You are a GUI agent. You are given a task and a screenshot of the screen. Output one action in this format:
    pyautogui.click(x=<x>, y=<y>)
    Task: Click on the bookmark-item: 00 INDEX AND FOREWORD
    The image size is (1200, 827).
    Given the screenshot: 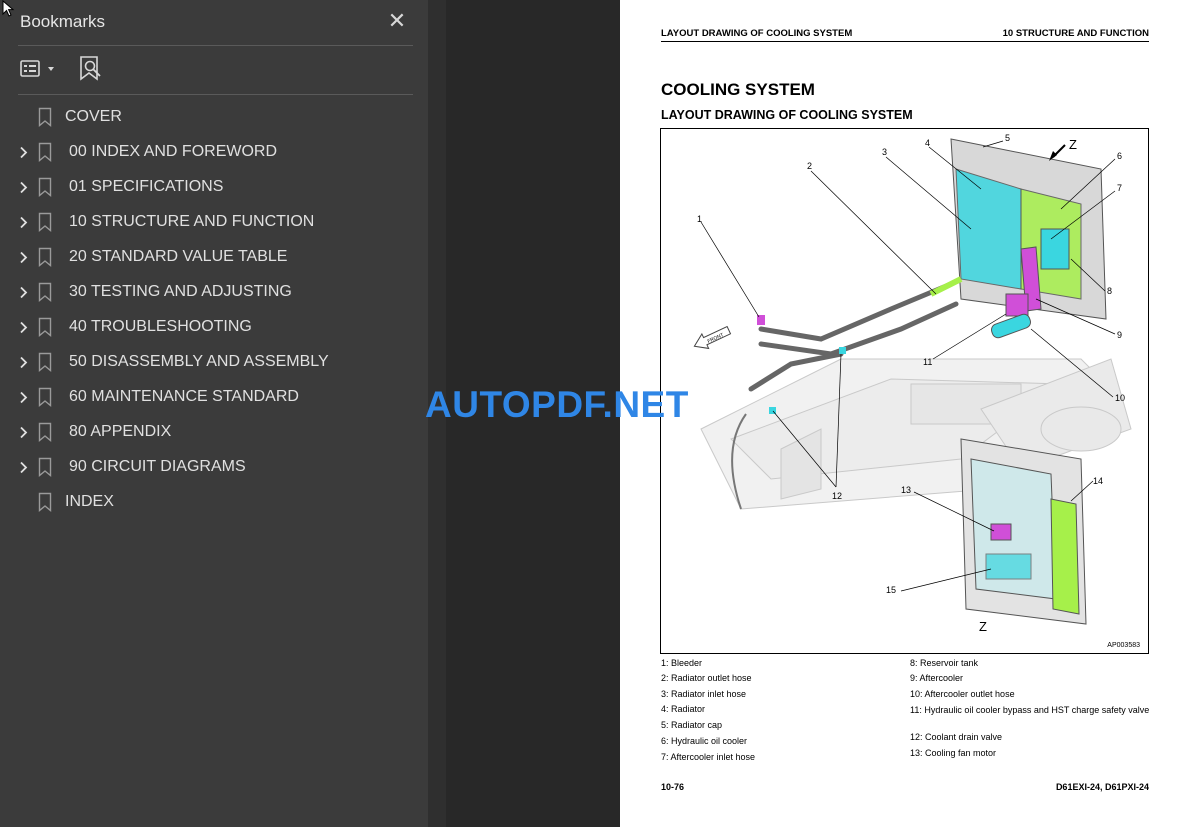 What is the action you would take?
    pyautogui.click(x=210, y=152)
    